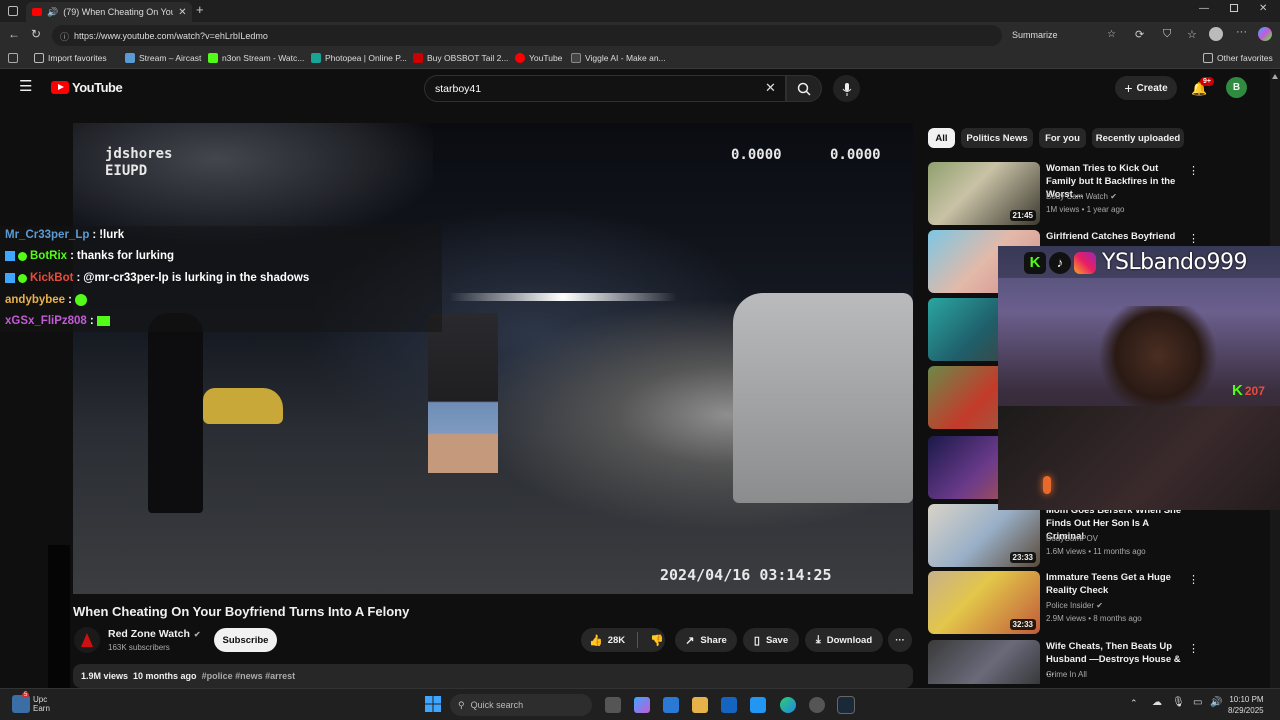 The width and height of the screenshot is (1280, 720). I want to click on bookmark-youtube: YouTube, so click(538, 58).